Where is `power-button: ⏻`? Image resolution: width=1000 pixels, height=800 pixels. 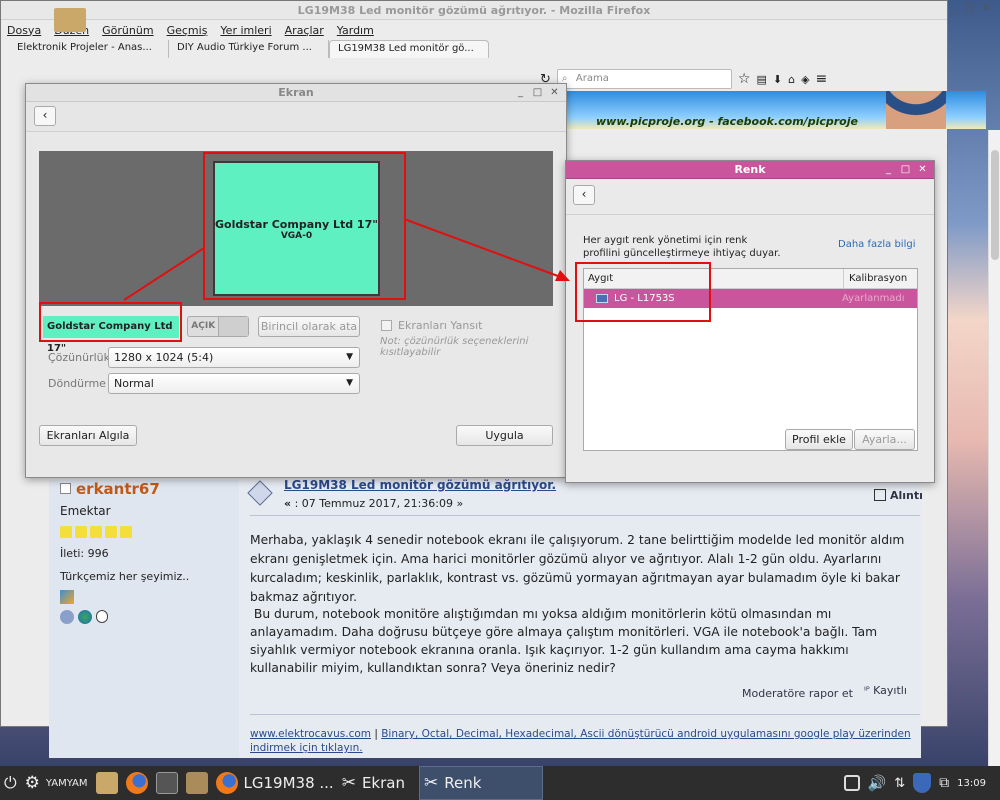
power-button: ⏻ is located at coordinates (10, 783).